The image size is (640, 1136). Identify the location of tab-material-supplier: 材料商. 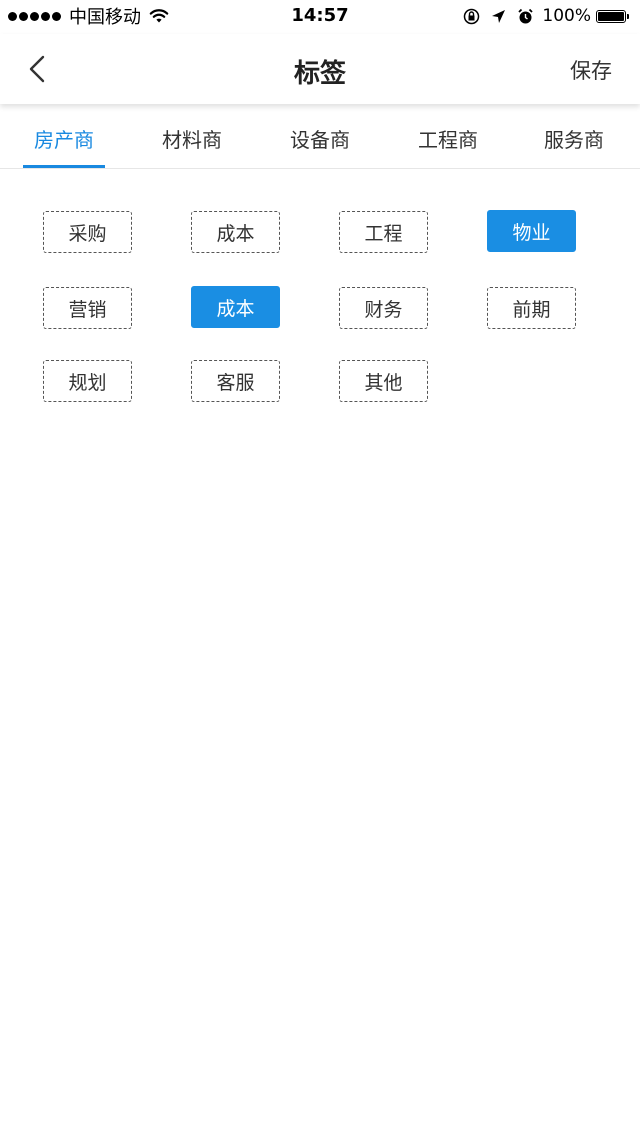
(192, 138).